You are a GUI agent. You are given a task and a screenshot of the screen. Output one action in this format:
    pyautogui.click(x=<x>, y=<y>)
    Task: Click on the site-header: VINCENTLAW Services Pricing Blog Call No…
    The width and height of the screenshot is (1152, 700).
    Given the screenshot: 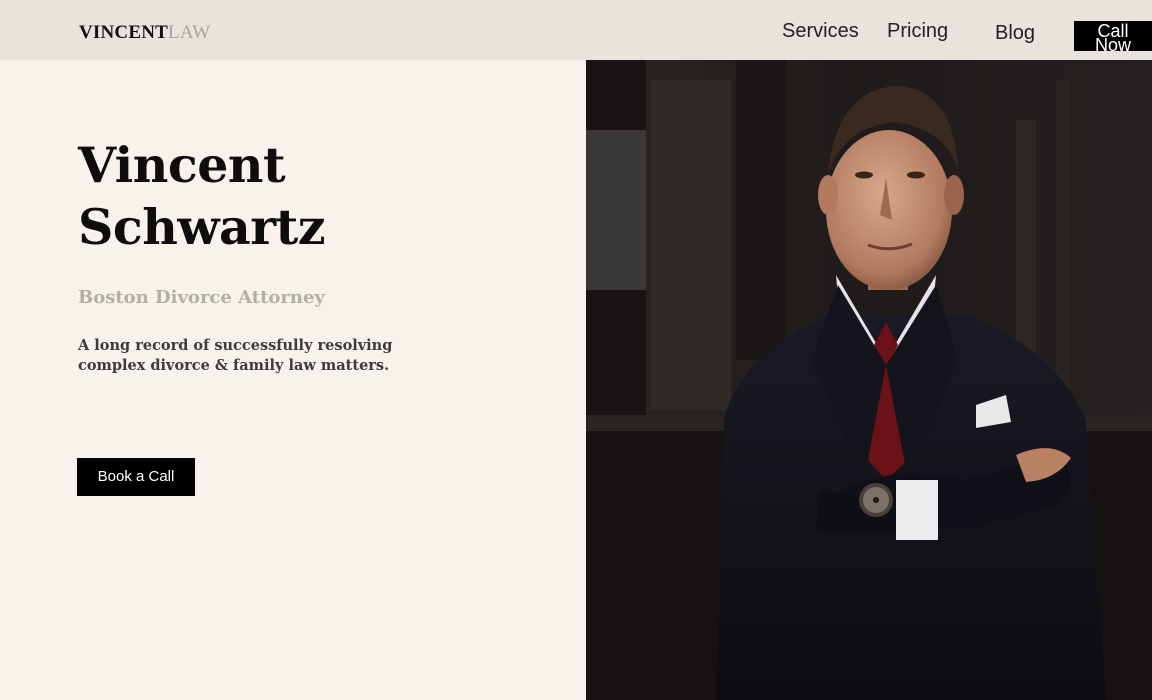 What is the action you would take?
    pyautogui.click(x=576, y=30)
    